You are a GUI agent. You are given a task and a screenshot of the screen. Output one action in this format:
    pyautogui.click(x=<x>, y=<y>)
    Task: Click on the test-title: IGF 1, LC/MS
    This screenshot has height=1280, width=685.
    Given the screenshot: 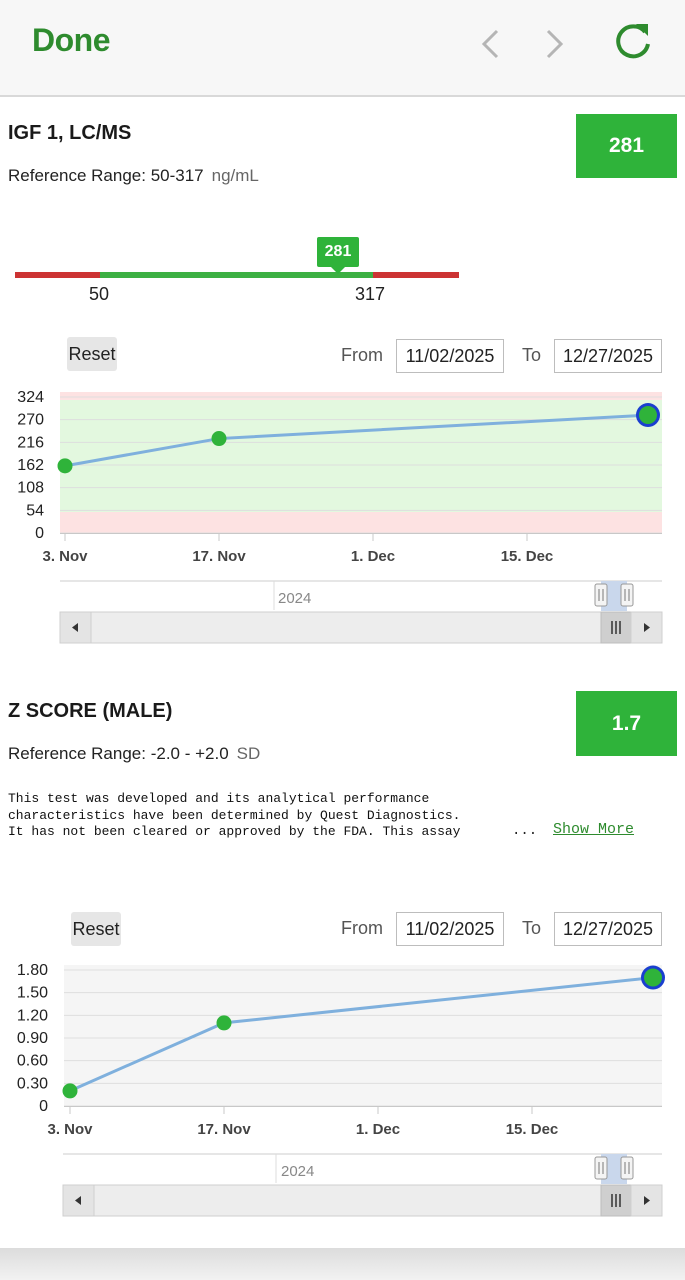 What is the action you would take?
    pyautogui.click(x=70, y=133)
    